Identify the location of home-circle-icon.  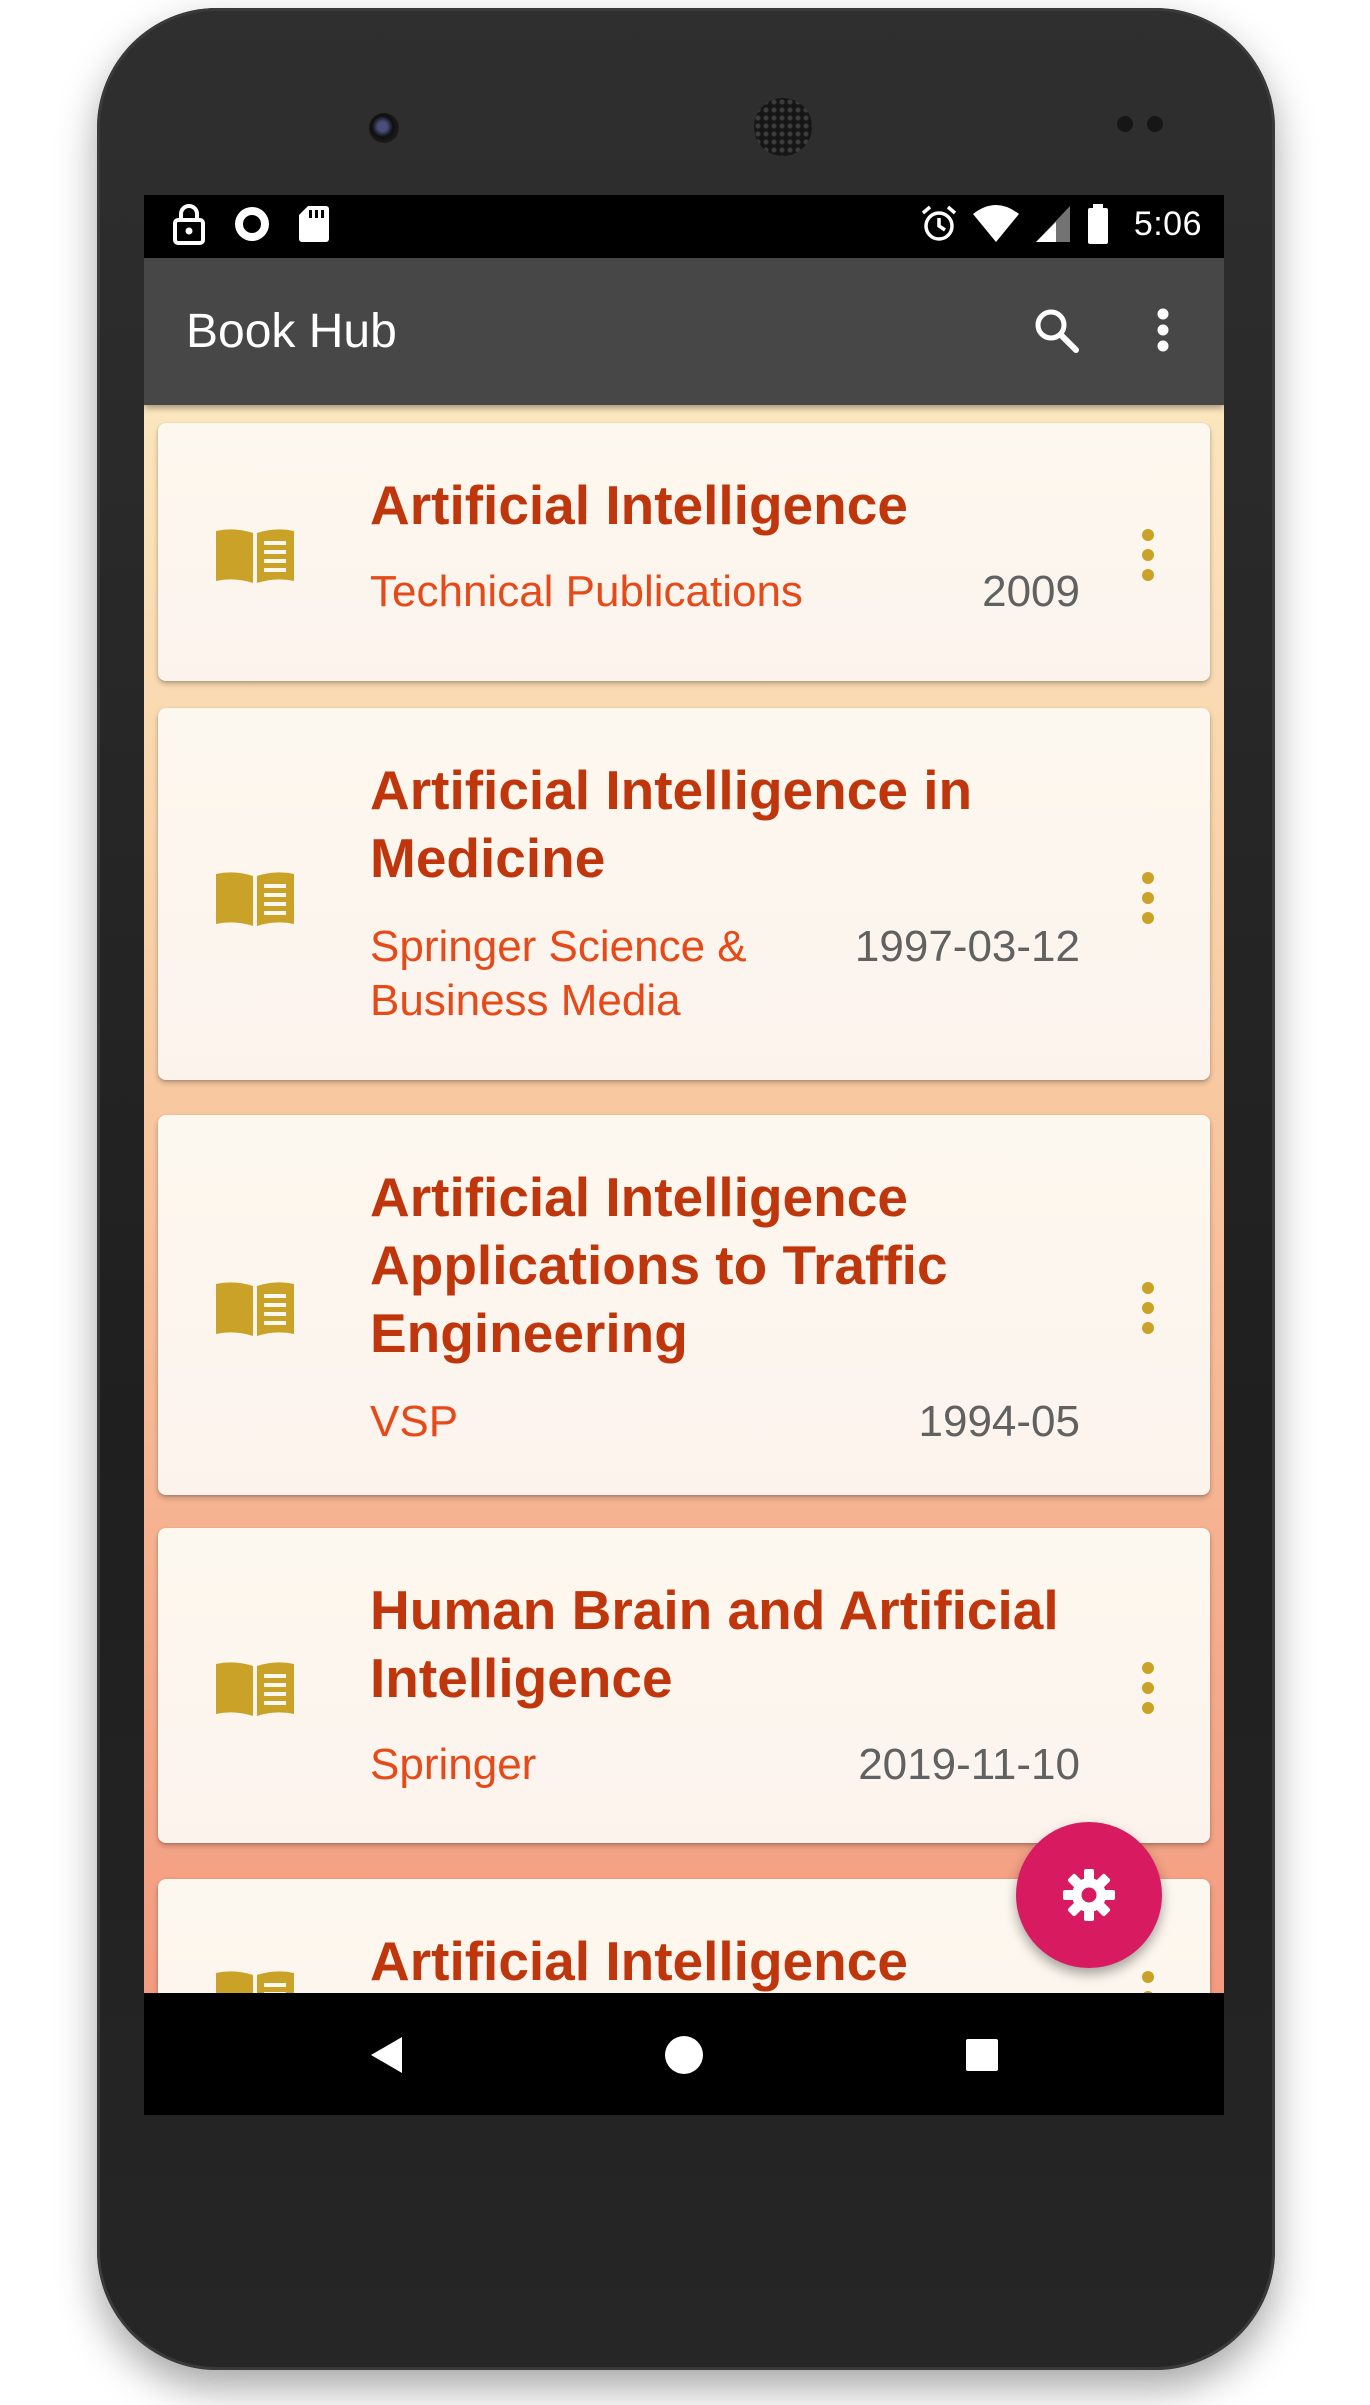
(684, 2055).